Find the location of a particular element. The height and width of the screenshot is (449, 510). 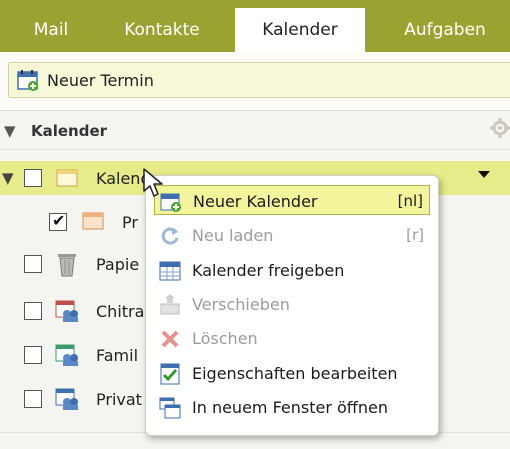

menu-item-share-calendar: Kalender freigeben is located at coordinates (292, 270).